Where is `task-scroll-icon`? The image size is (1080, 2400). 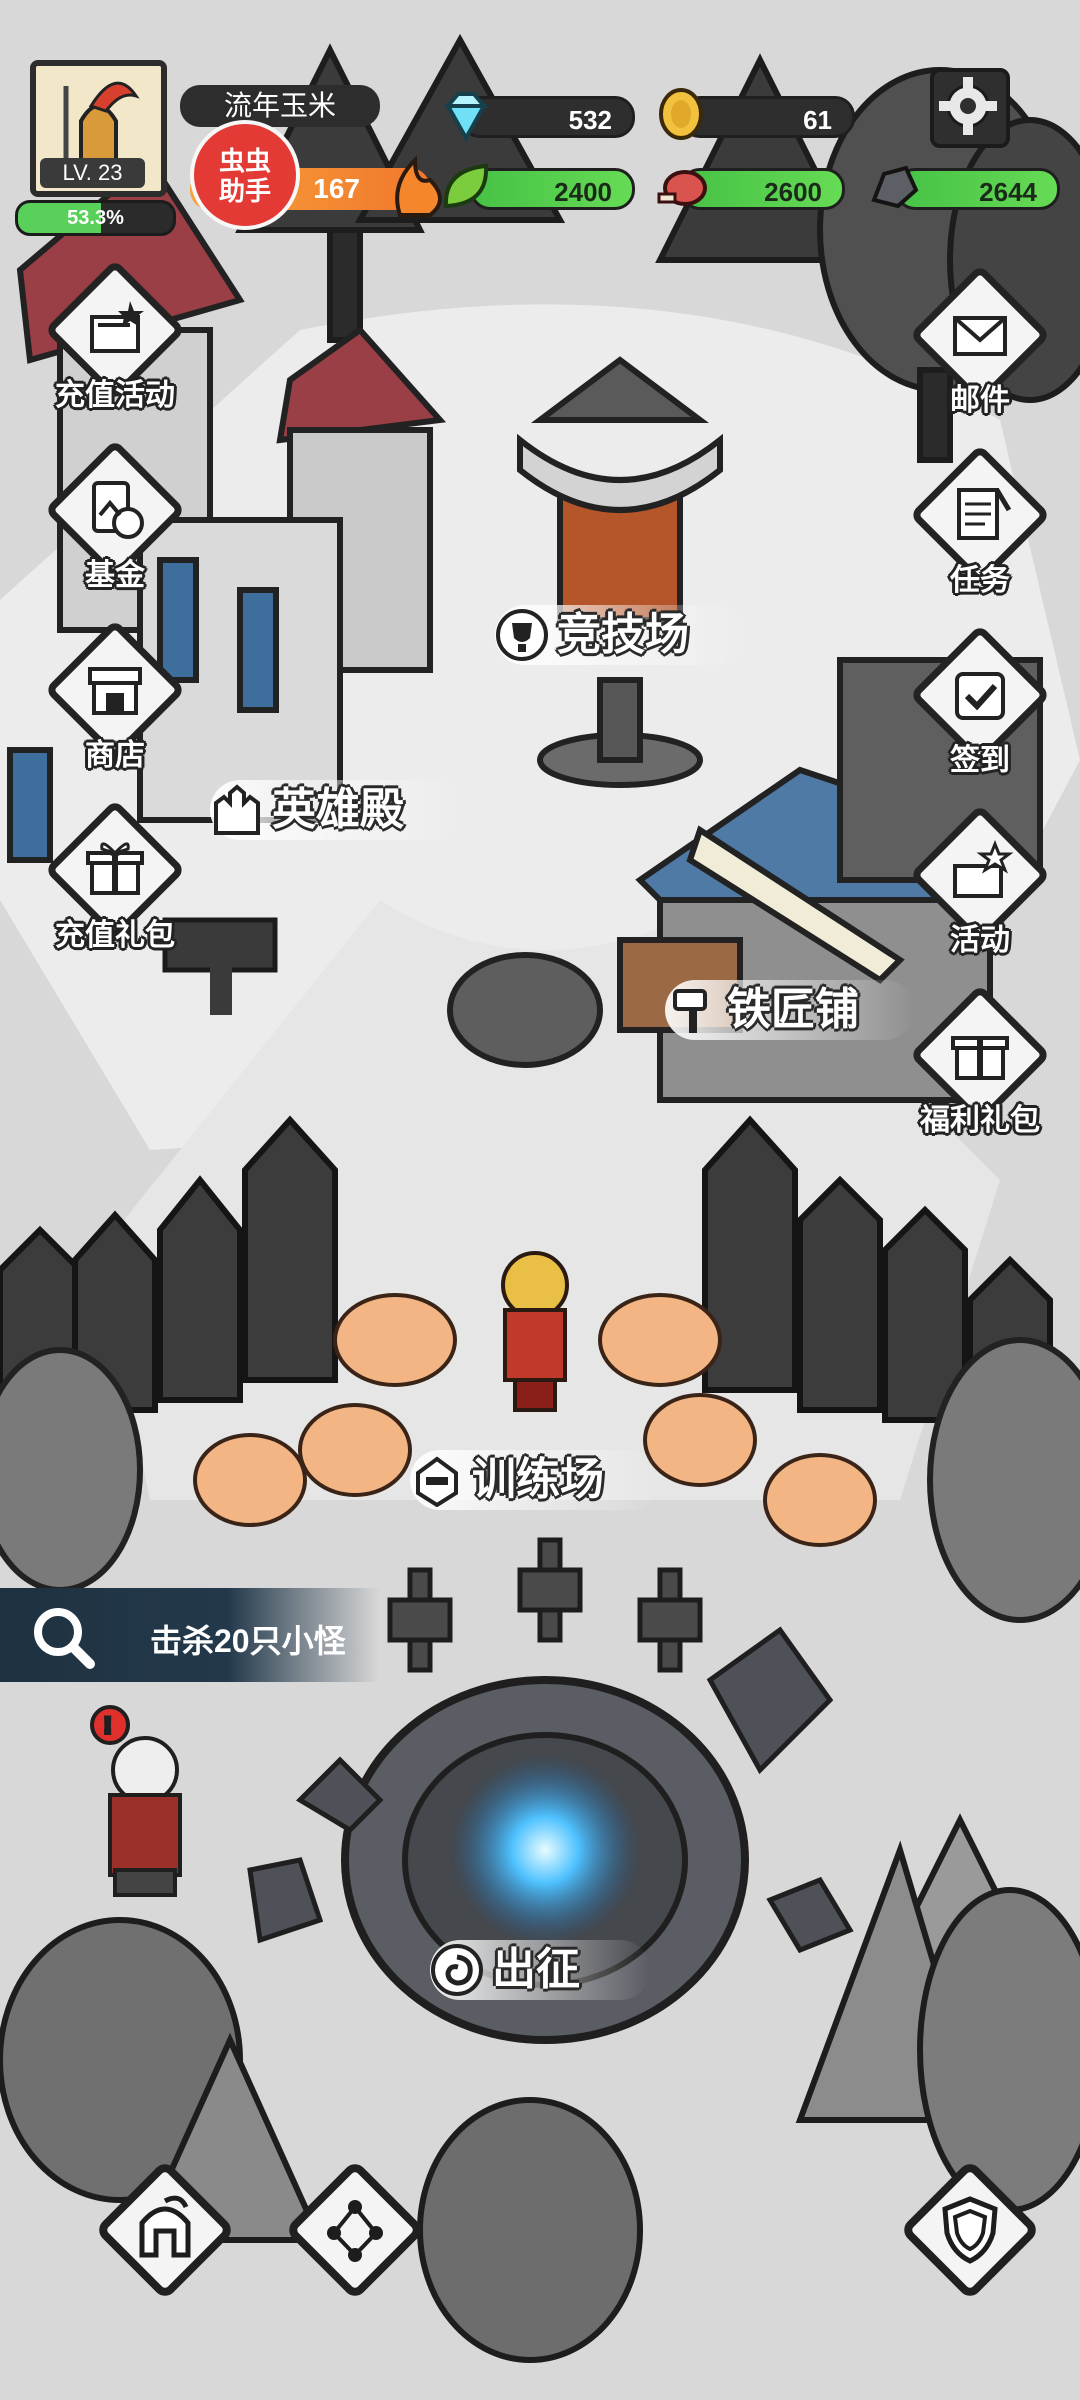 task-scroll-icon is located at coordinates (984, 514).